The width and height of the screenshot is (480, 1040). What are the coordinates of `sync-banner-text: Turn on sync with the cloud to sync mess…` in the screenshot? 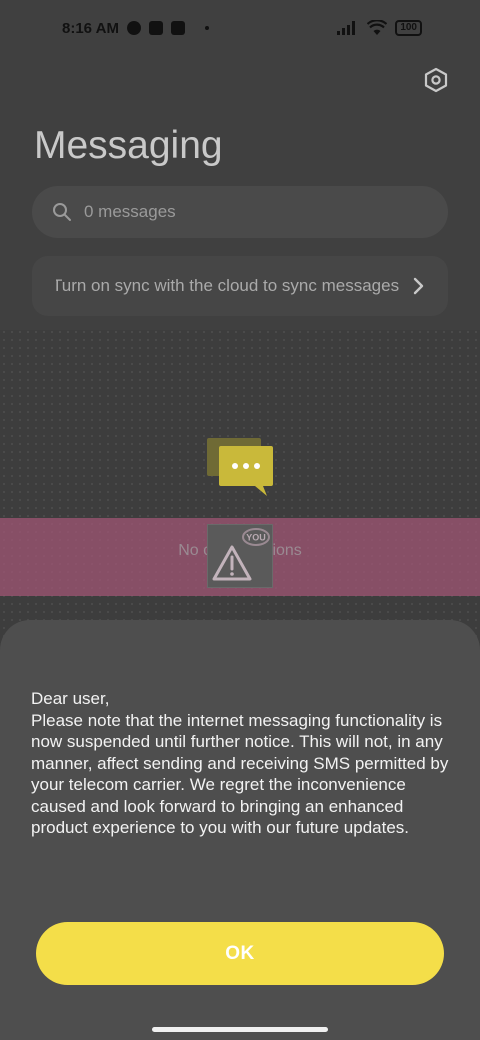 It's located at (228, 285).